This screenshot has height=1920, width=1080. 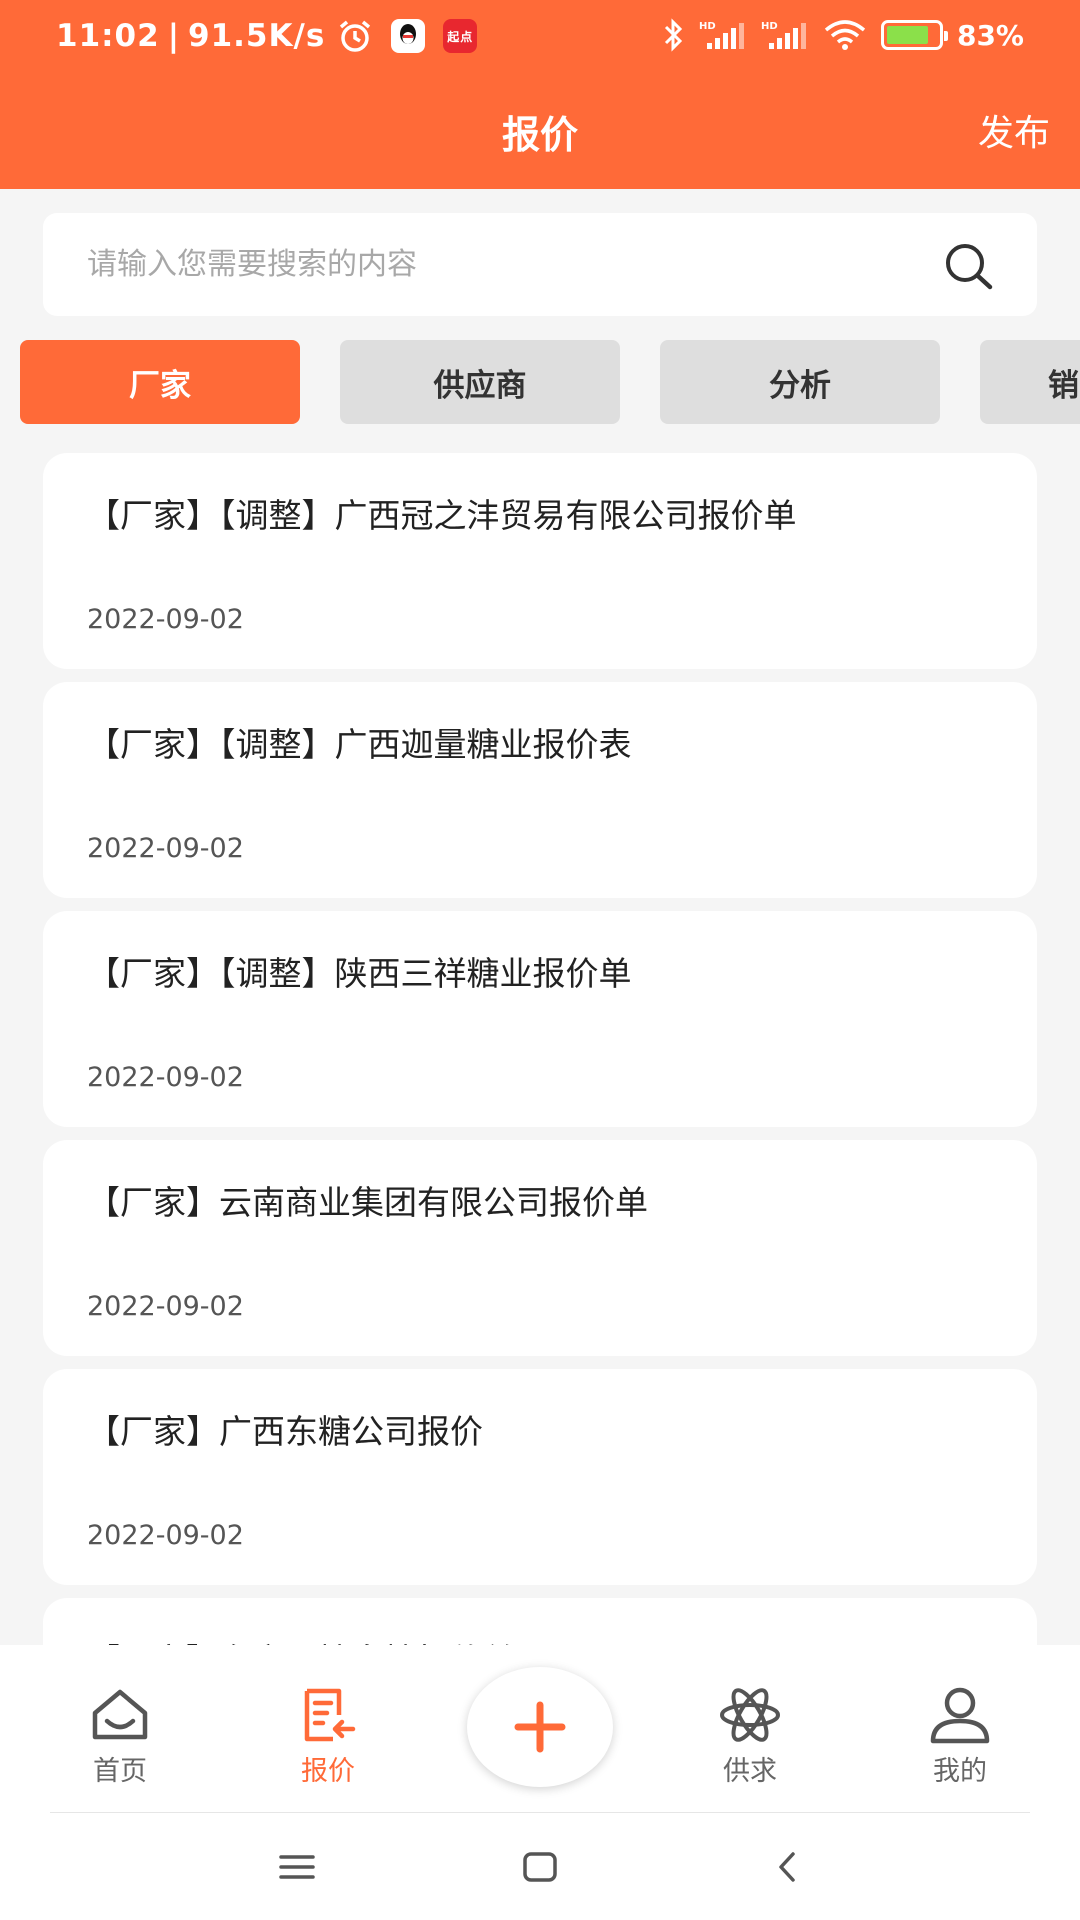 What do you see at coordinates (285, 1431) in the screenshot?
I see `list-item-title: 【厂家】广西东糖公司报价` at bounding box center [285, 1431].